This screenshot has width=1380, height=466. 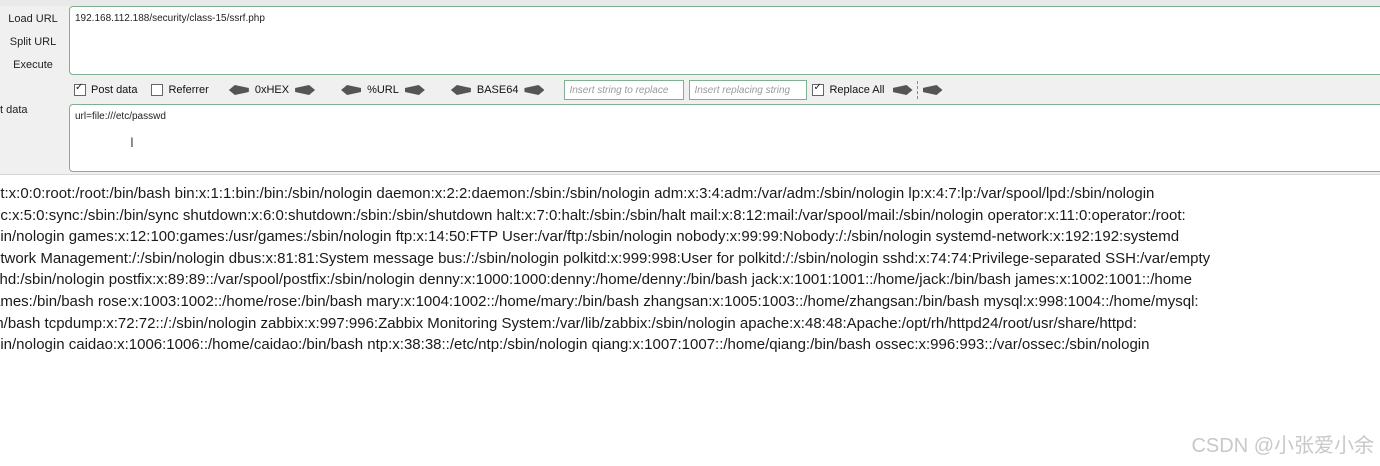 What do you see at coordinates (33, 65) in the screenshot?
I see `execute-button: Execute` at bounding box center [33, 65].